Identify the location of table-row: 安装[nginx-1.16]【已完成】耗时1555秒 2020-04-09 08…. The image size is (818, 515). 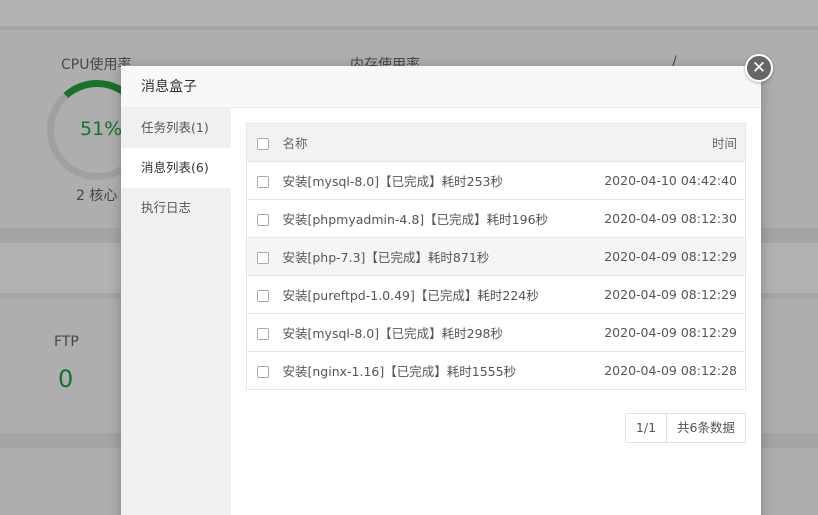
(496, 370).